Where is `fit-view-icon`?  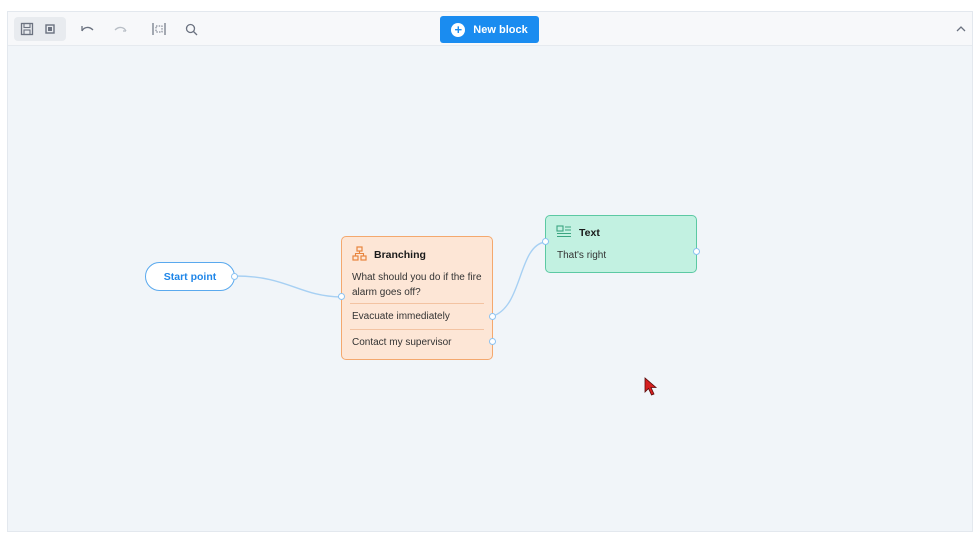
fit-view-icon is located at coordinates (159, 29).